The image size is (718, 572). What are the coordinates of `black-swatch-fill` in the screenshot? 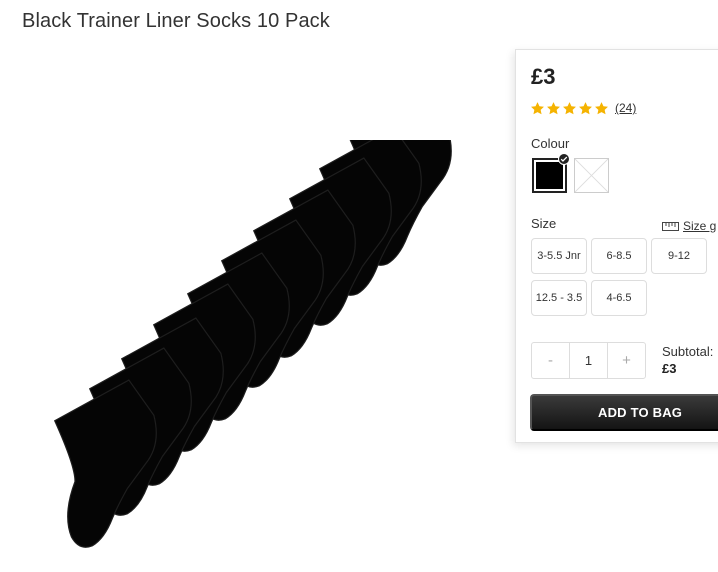 It's located at (549, 175).